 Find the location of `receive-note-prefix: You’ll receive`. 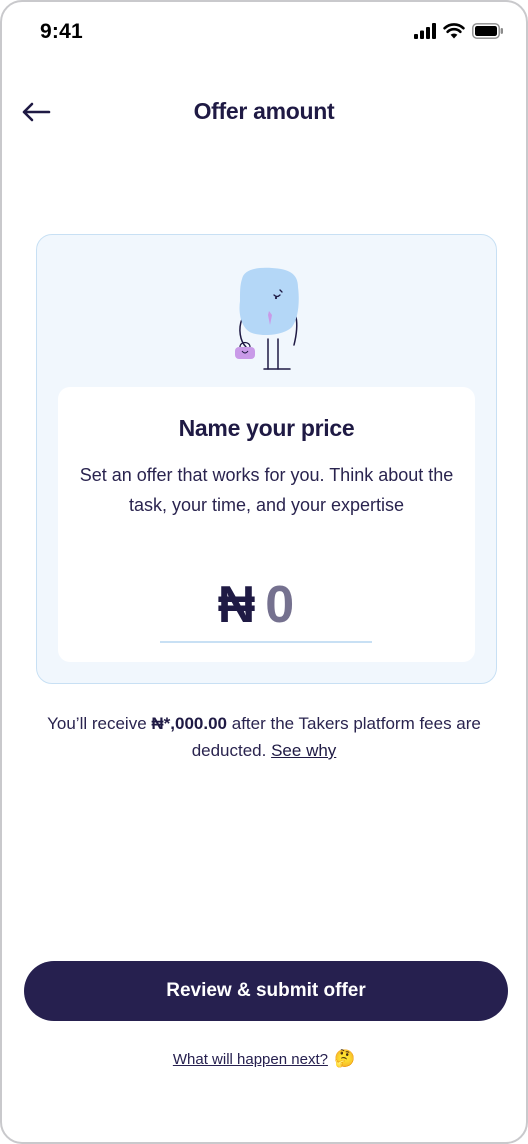

receive-note-prefix: You’ll receive is located at coordinates (99, 723).